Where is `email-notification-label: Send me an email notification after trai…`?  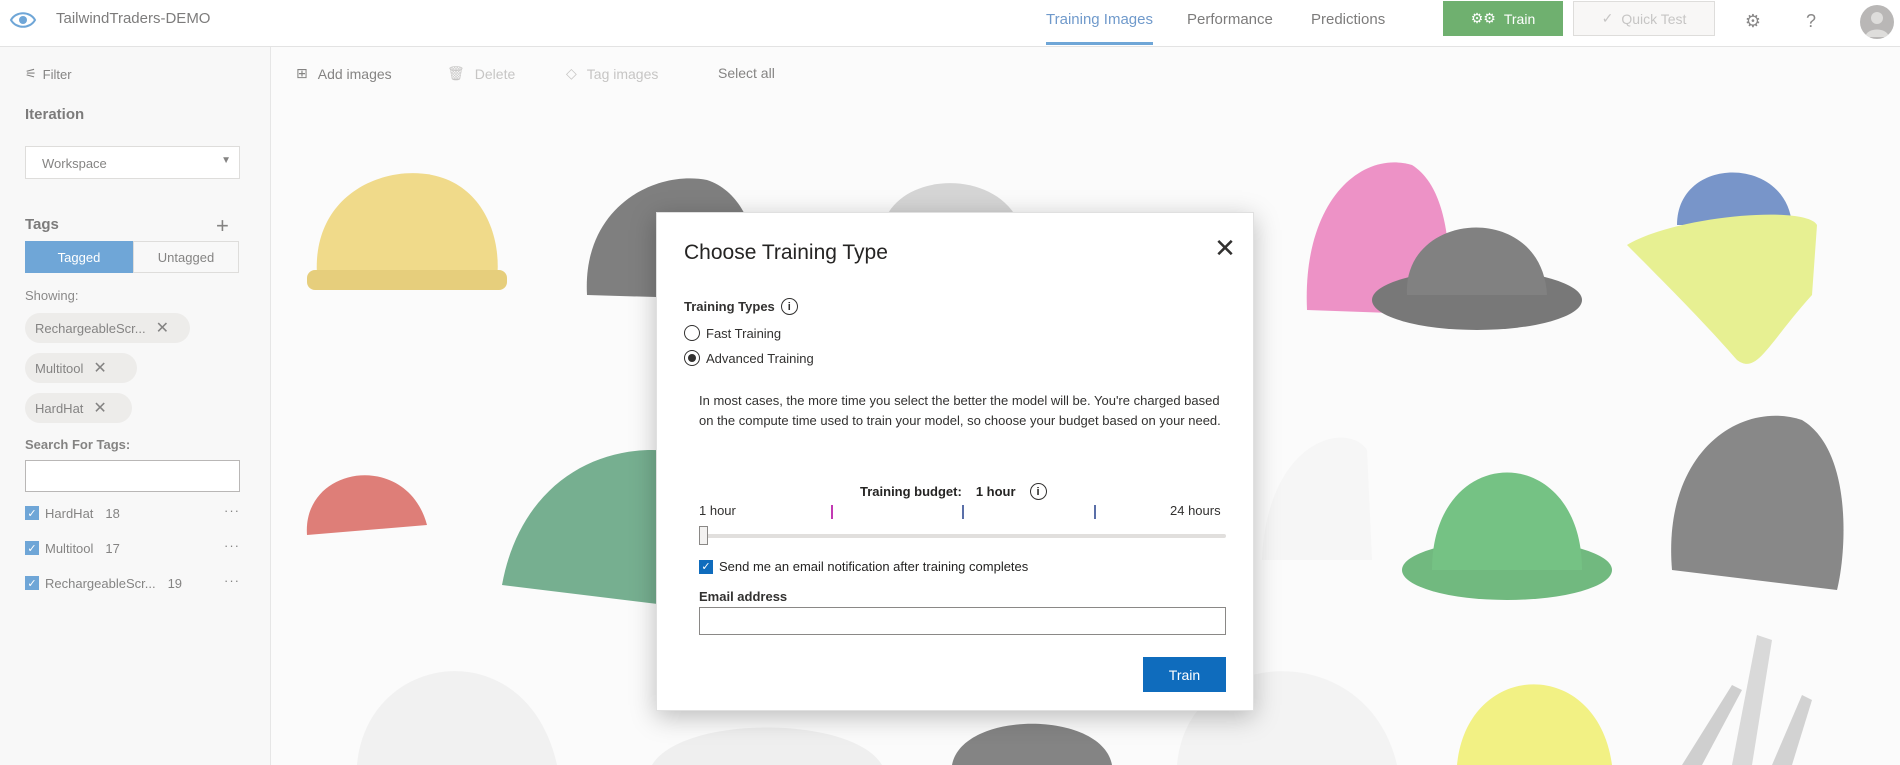 email-notification-label: Send me an email notification after trai… is located at coordinates (874, 566).